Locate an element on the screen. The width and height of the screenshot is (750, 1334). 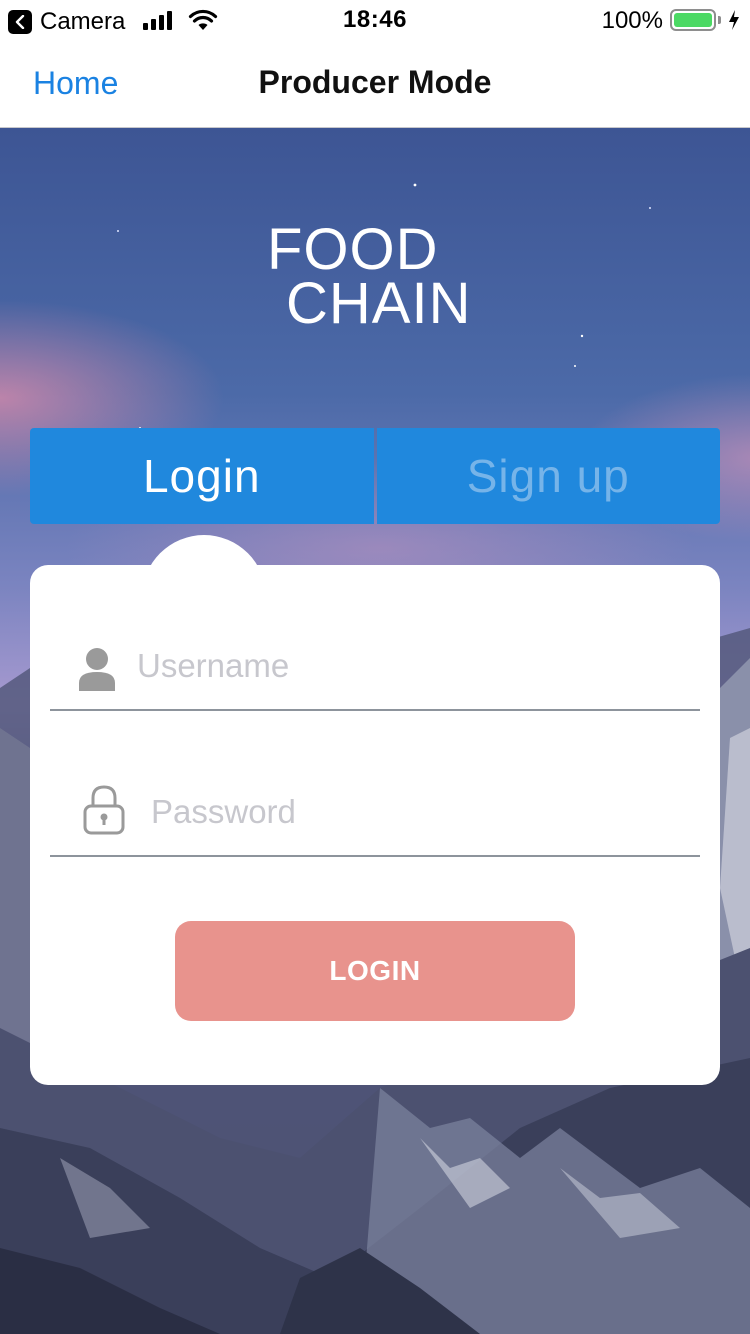
username-input: Username is located at coordinates (213, 666).